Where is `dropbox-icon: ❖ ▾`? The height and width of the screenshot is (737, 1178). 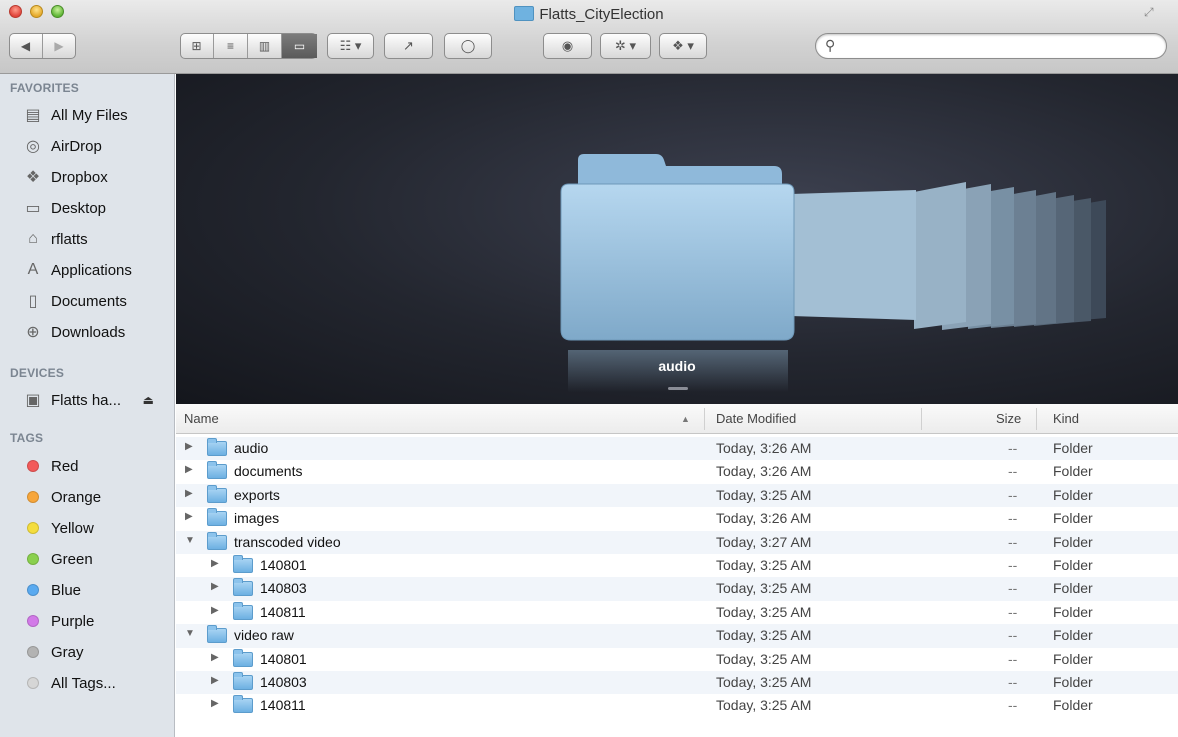
dropbox-icon: ❖ ▾ is located at coordinates (683, 45).